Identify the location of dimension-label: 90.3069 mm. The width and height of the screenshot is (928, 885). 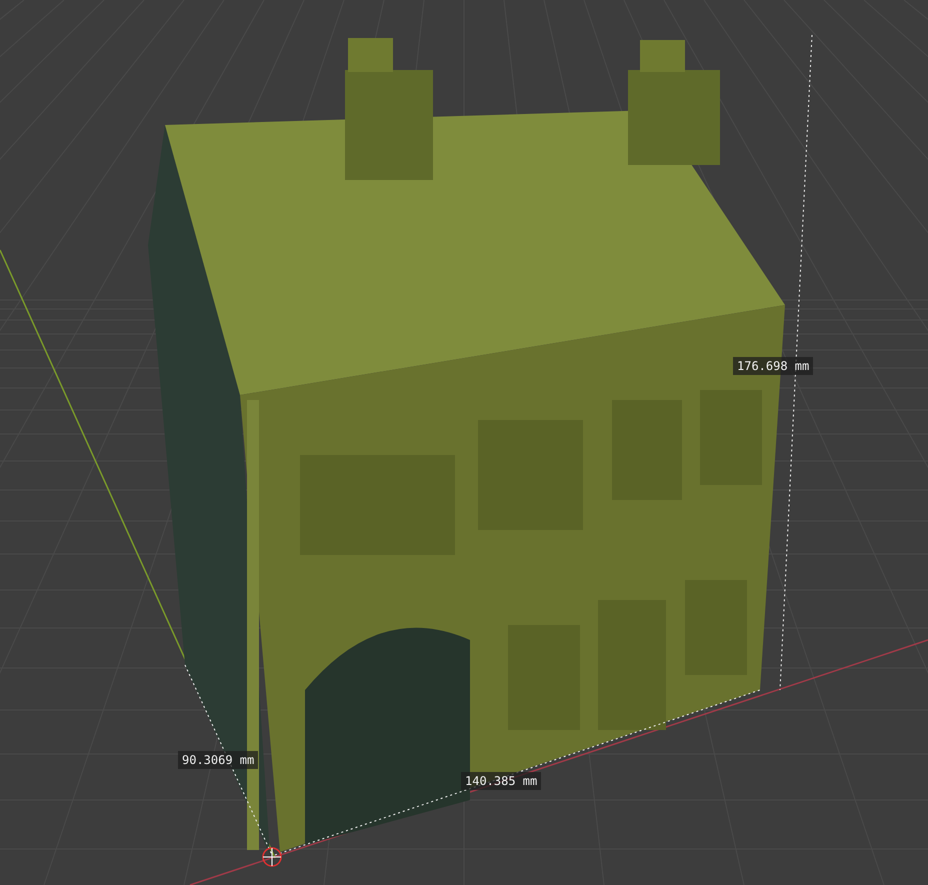
(218, 760).